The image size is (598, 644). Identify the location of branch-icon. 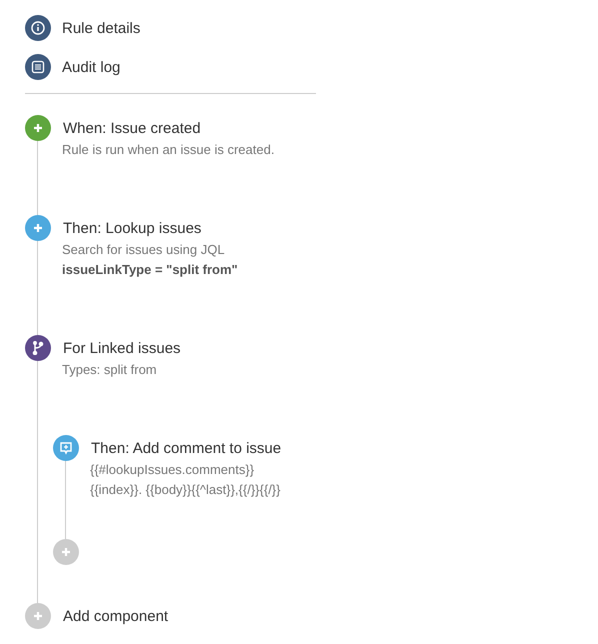
(38, 348).